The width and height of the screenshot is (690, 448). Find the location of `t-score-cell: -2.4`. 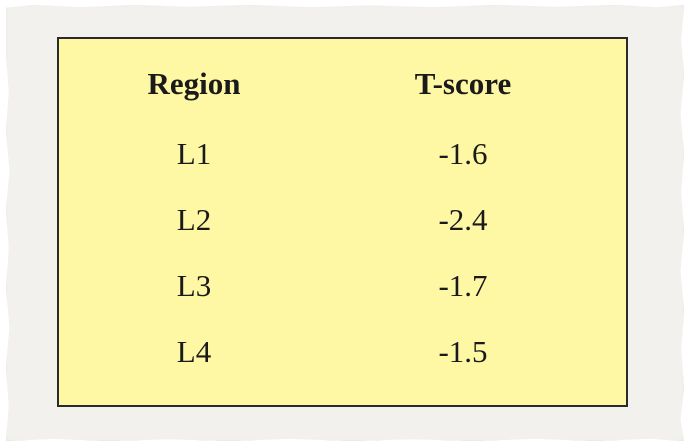

t-score-cell: -2.4 is located at coordinates (463, 219).